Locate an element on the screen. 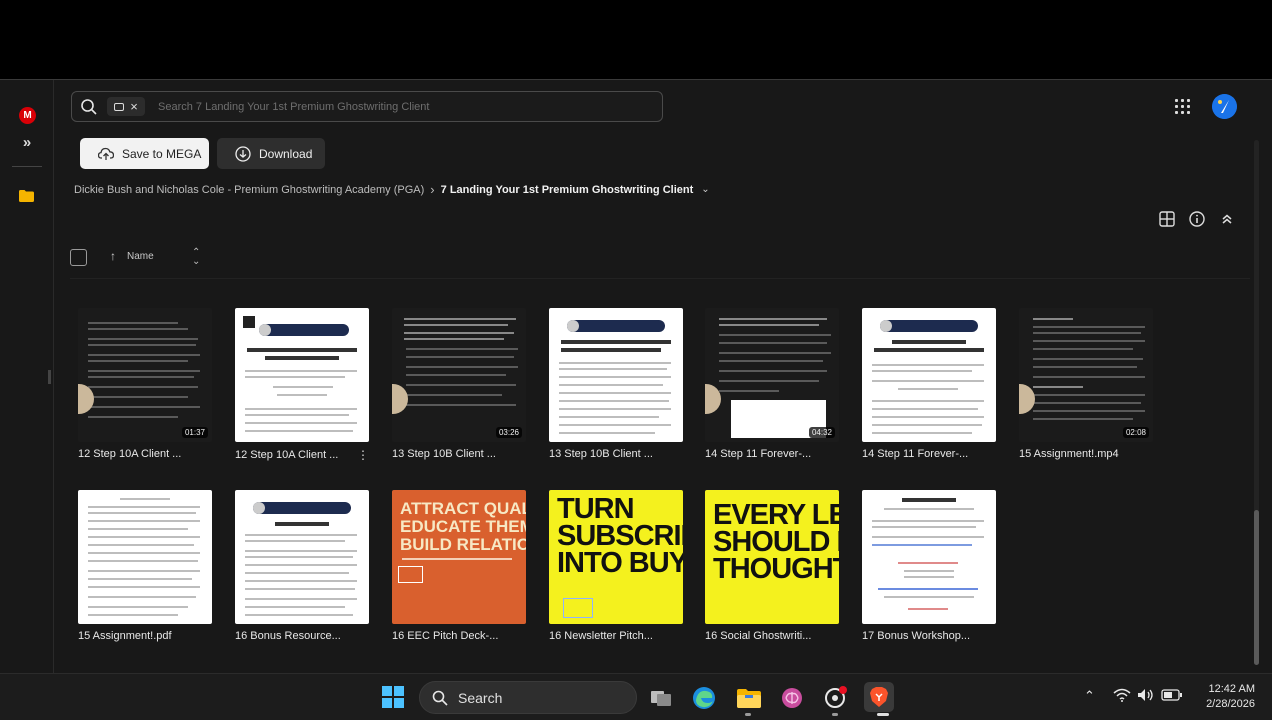 Image resolution: width=1272 pixels, height=720 pixels. windows-start-icon is located at coordinates (393, 697).